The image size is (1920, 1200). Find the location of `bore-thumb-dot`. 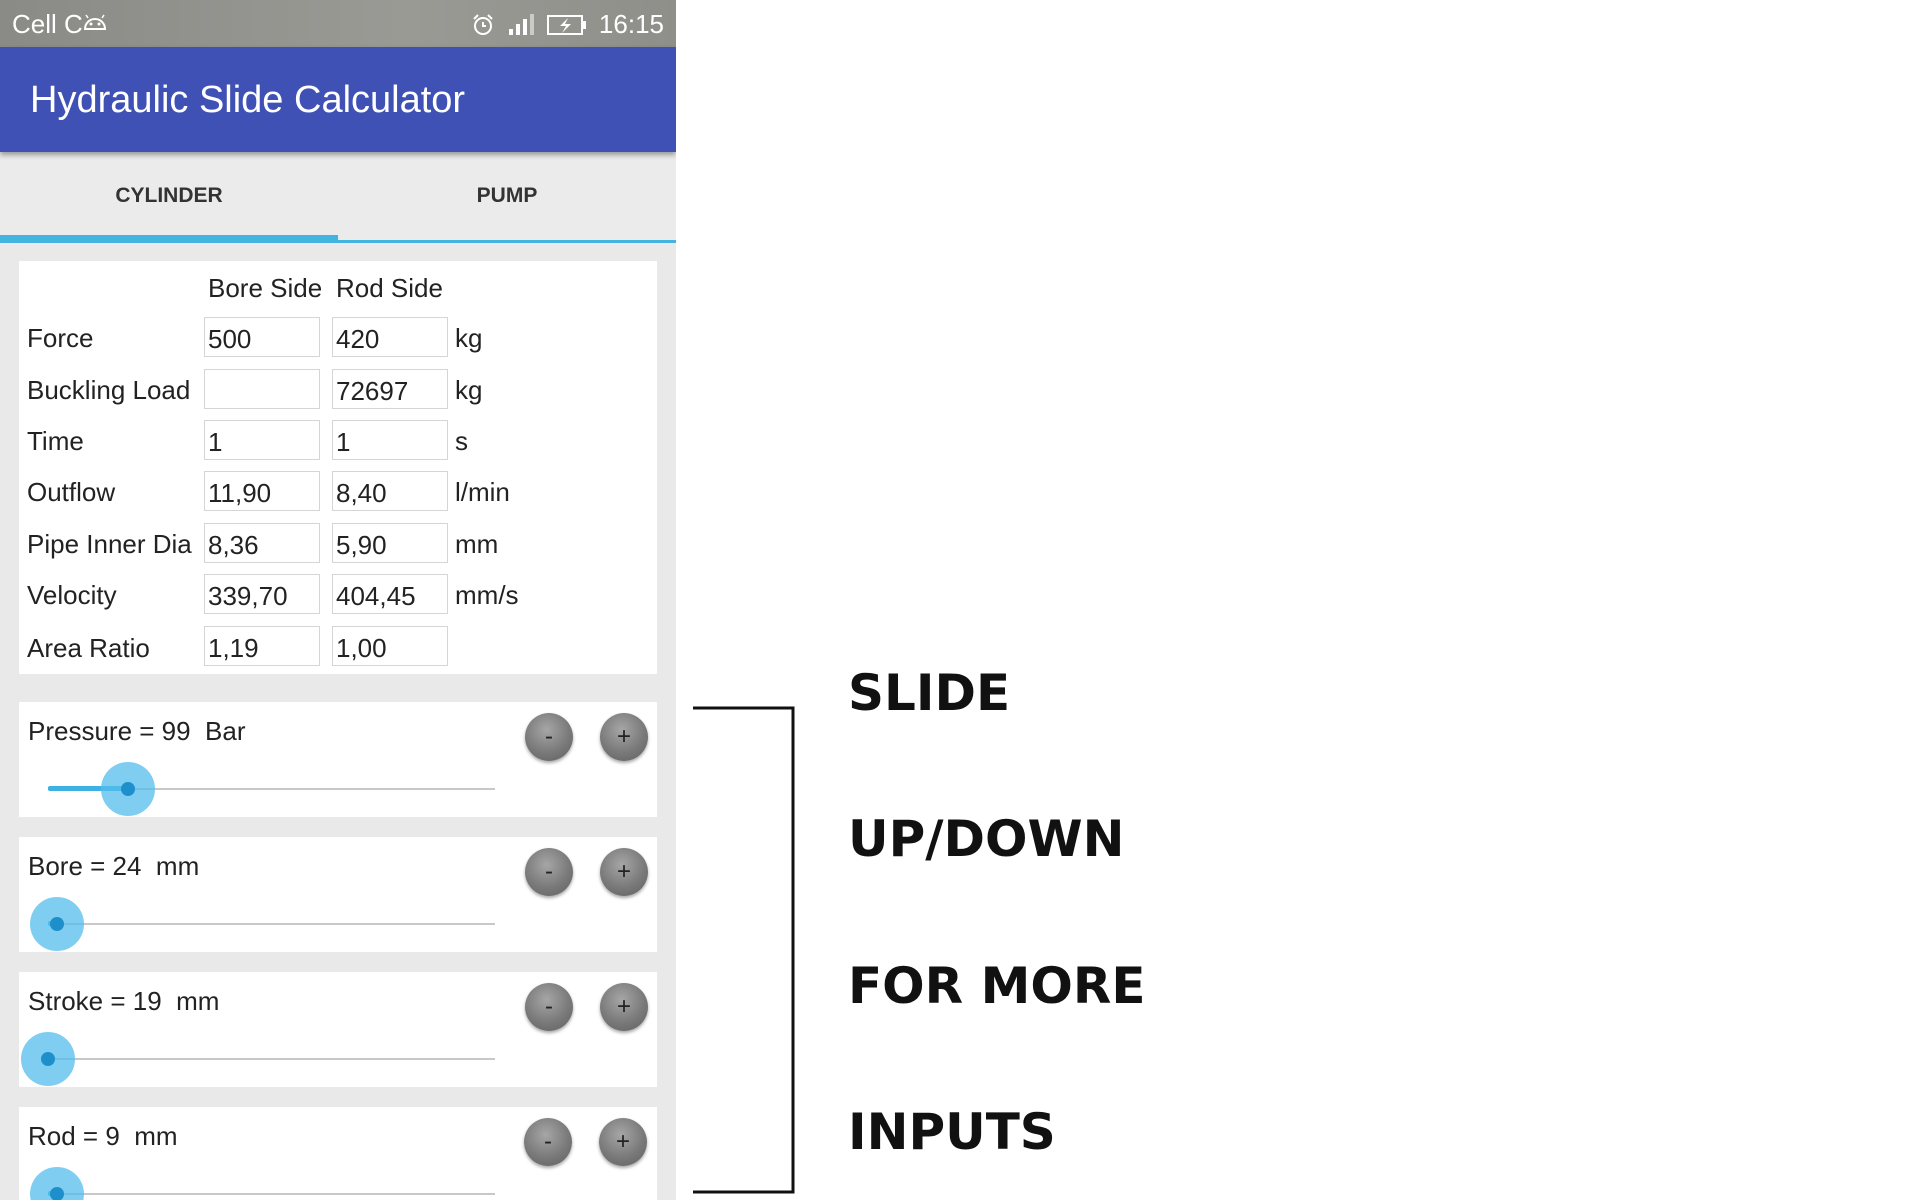

bore-thumb-dot is located at coordinates (56, 924).